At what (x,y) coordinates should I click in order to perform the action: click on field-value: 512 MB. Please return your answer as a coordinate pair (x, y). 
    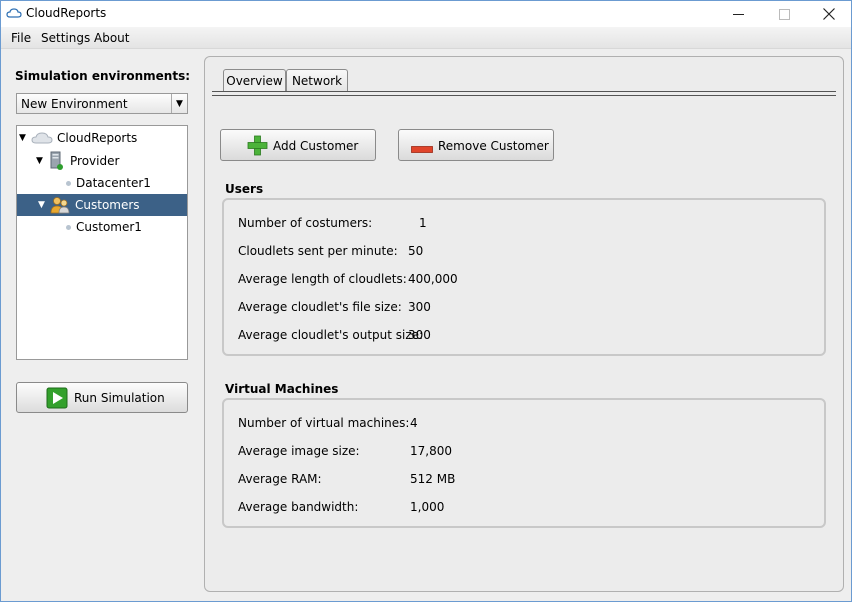
    Looking at the image, I should click on (433, 479).